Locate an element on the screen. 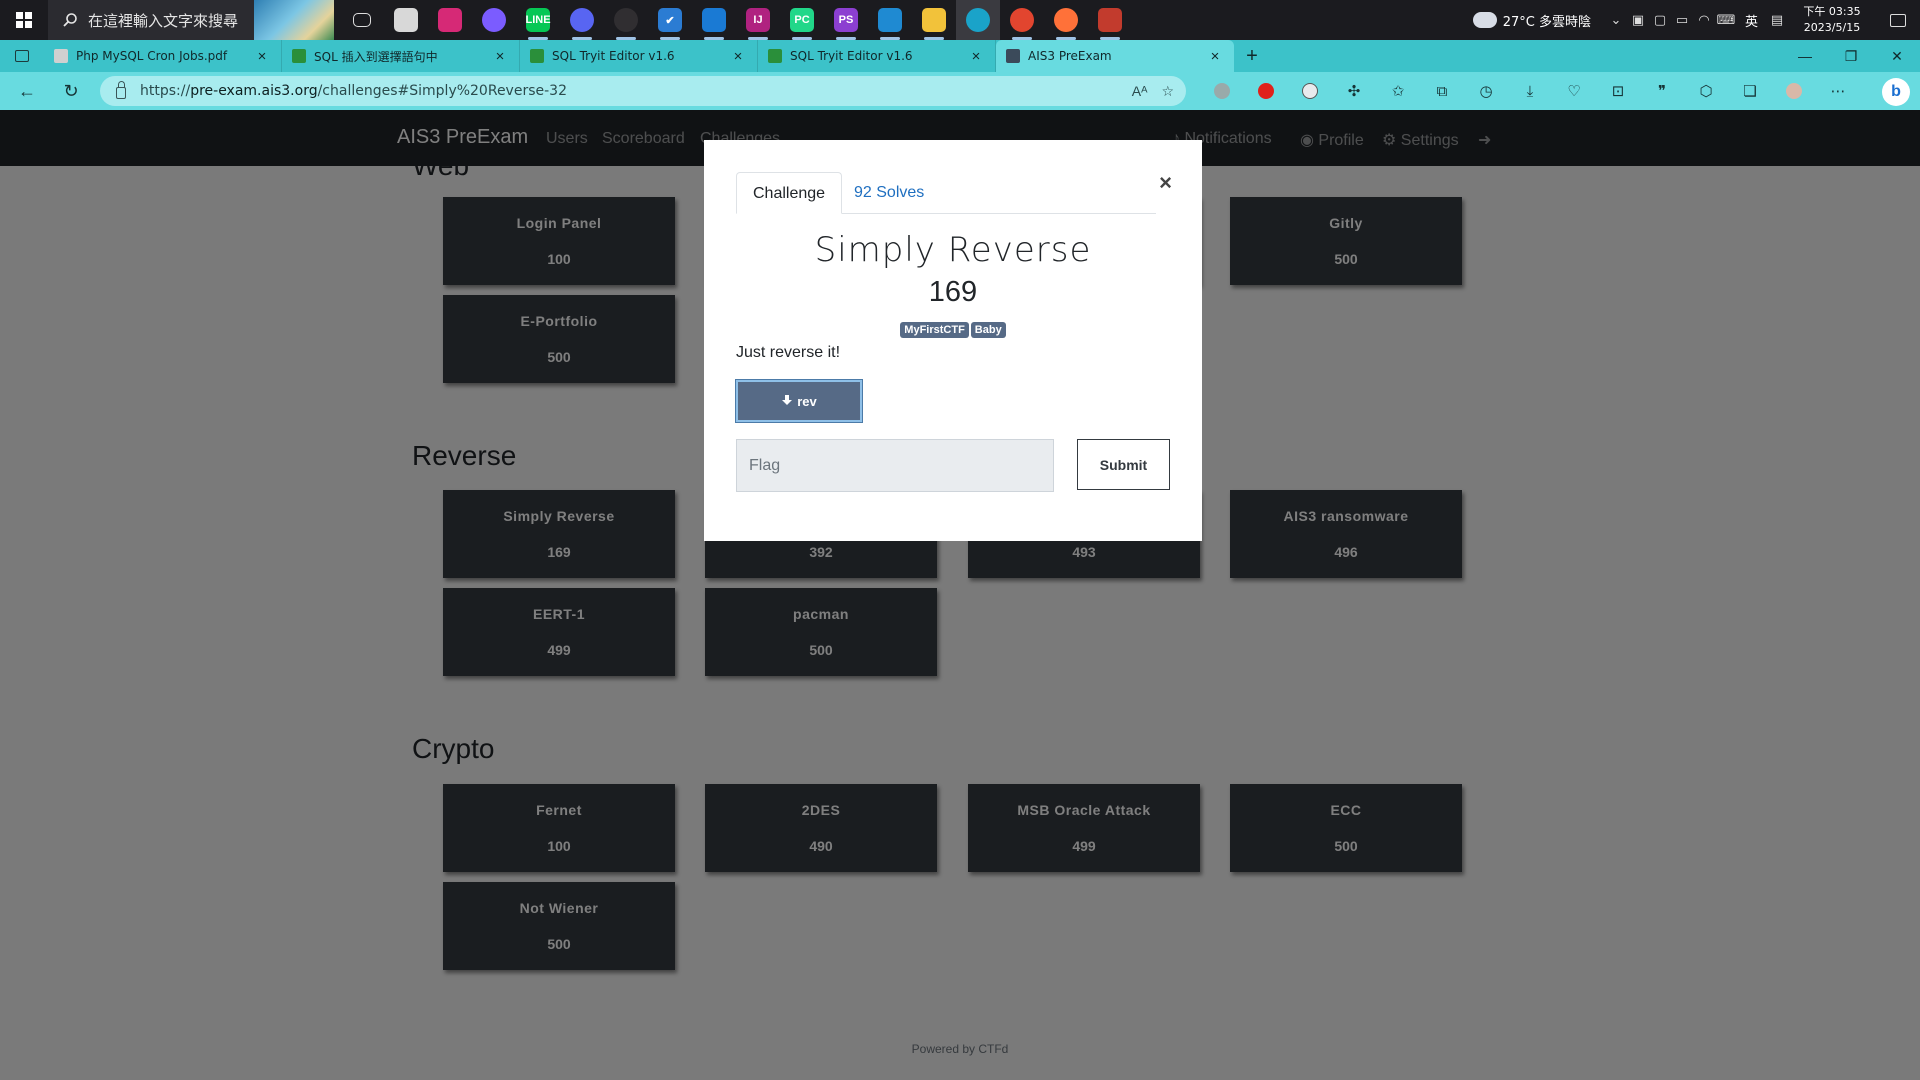 This screenshot has height=1080, width=1920. battery-icon: ▭ is located at coordinates (1682, 20).